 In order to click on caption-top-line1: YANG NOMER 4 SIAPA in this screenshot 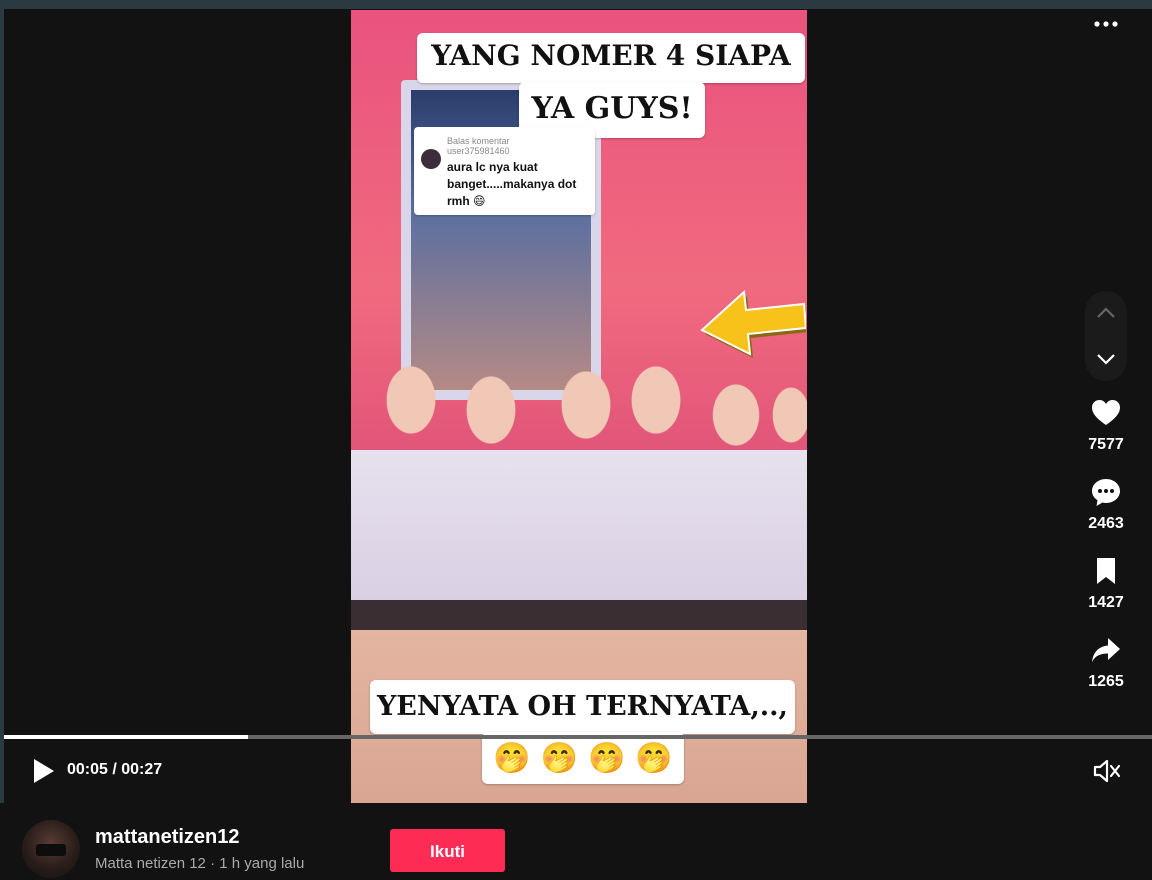, I will do `click(611, 58)`.